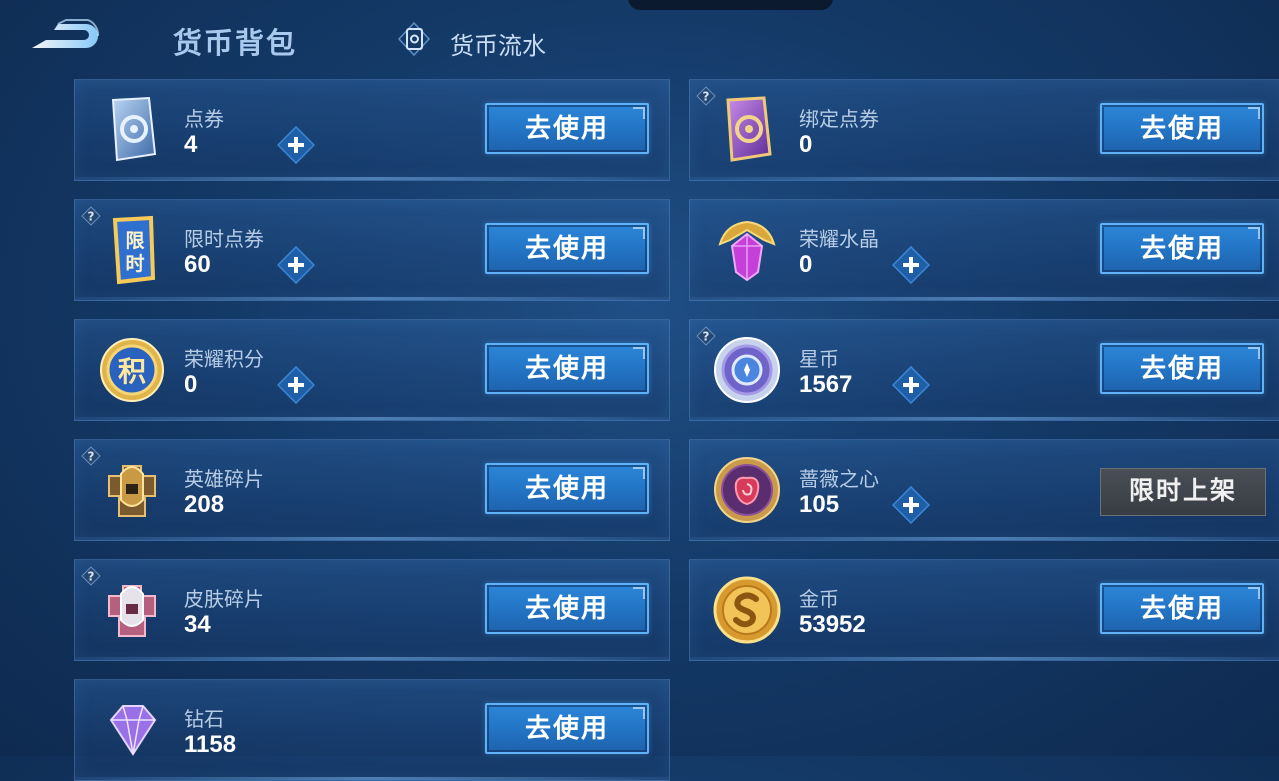  Describe the element at coordinates (1182, 608) in the screenshot. I see `use-gold-coin-button: 去使用` at that location.